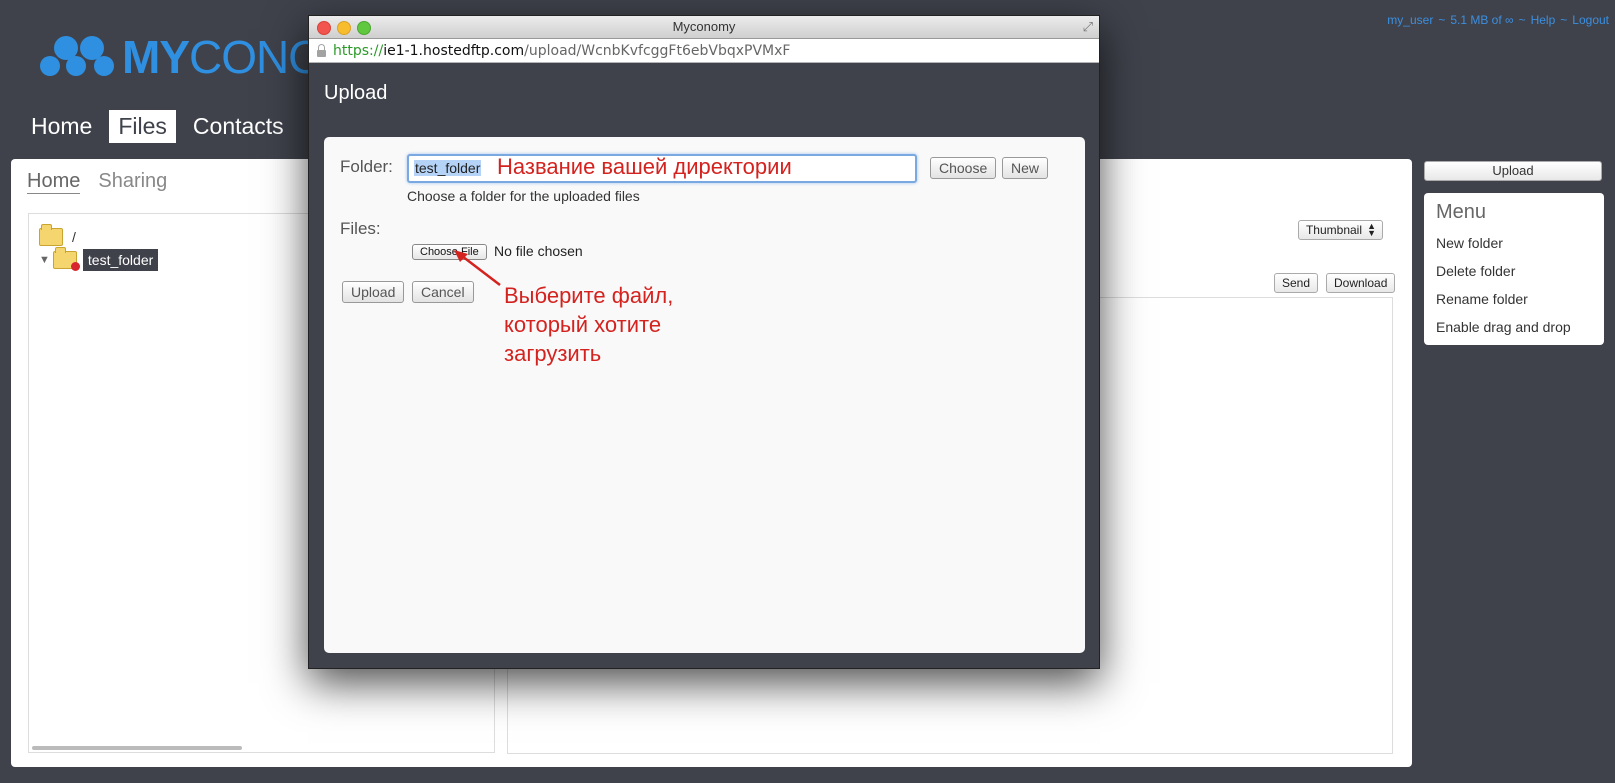 This screenshot has height=783, width=1615. I want to click on nav-files: Files, so click(142, 126).